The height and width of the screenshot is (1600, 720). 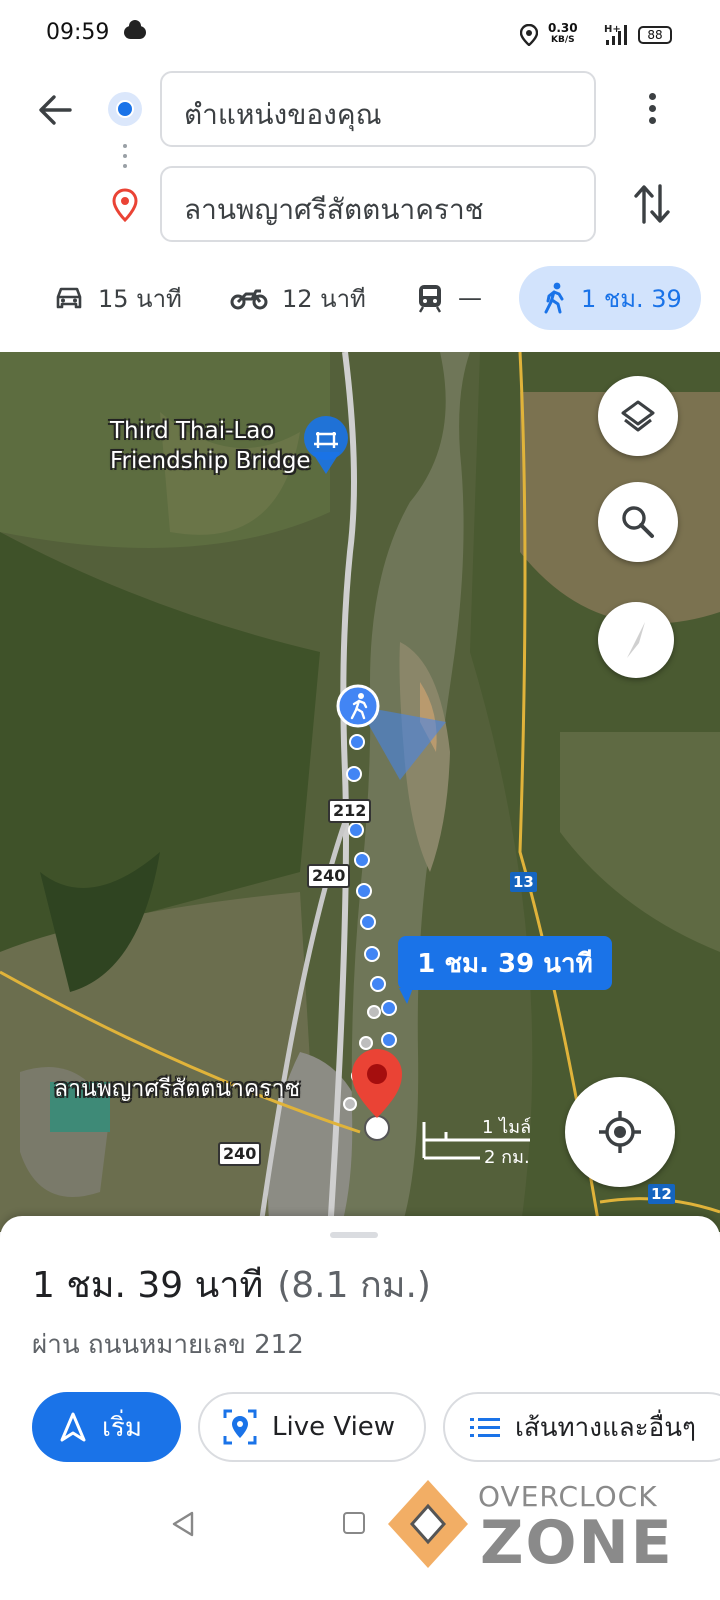 What do you see at coordinates (354, 1235) in the screenshot?
I see `sheet-drag-handle` at bounding box center [354, 1235].